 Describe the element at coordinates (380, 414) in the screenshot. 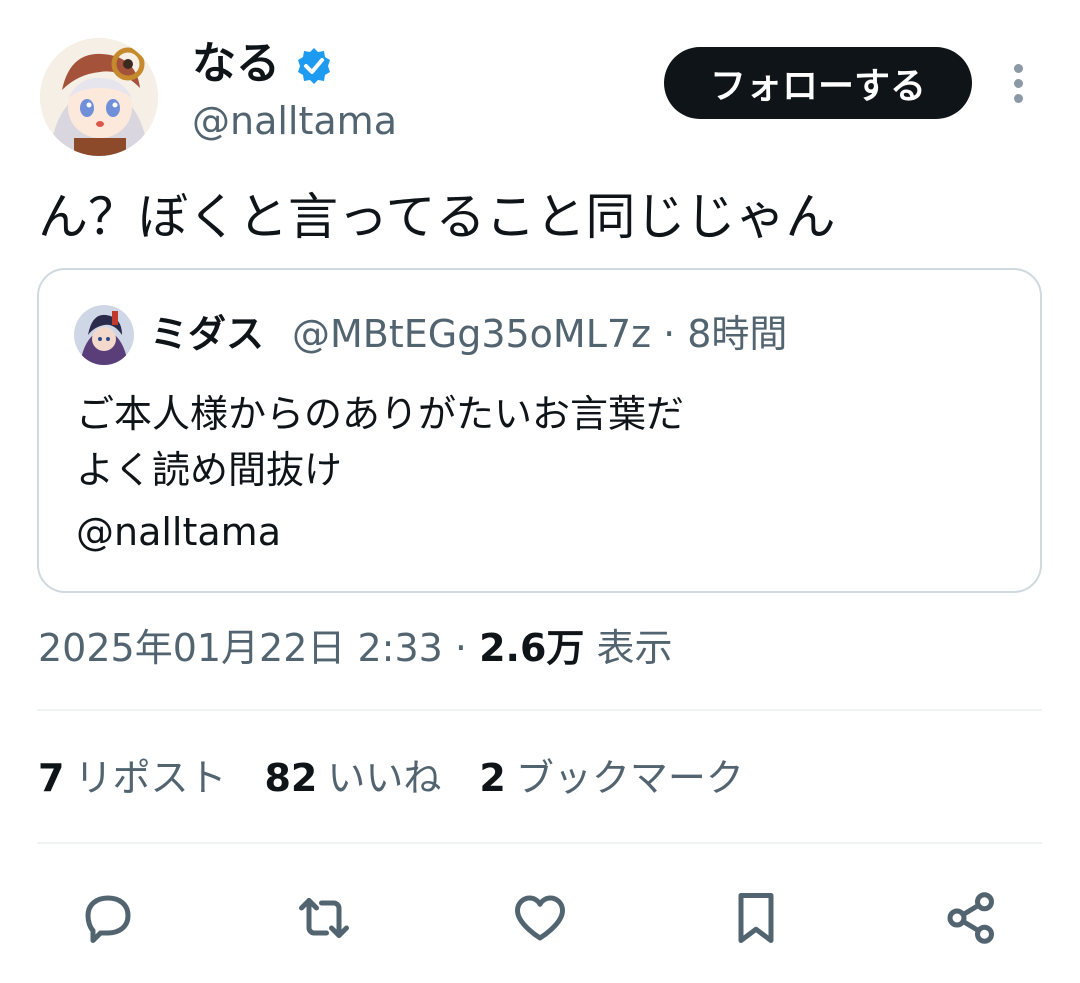

I see `quote-text-line: ご本人様からのありがたいお言葉だ` at that location.